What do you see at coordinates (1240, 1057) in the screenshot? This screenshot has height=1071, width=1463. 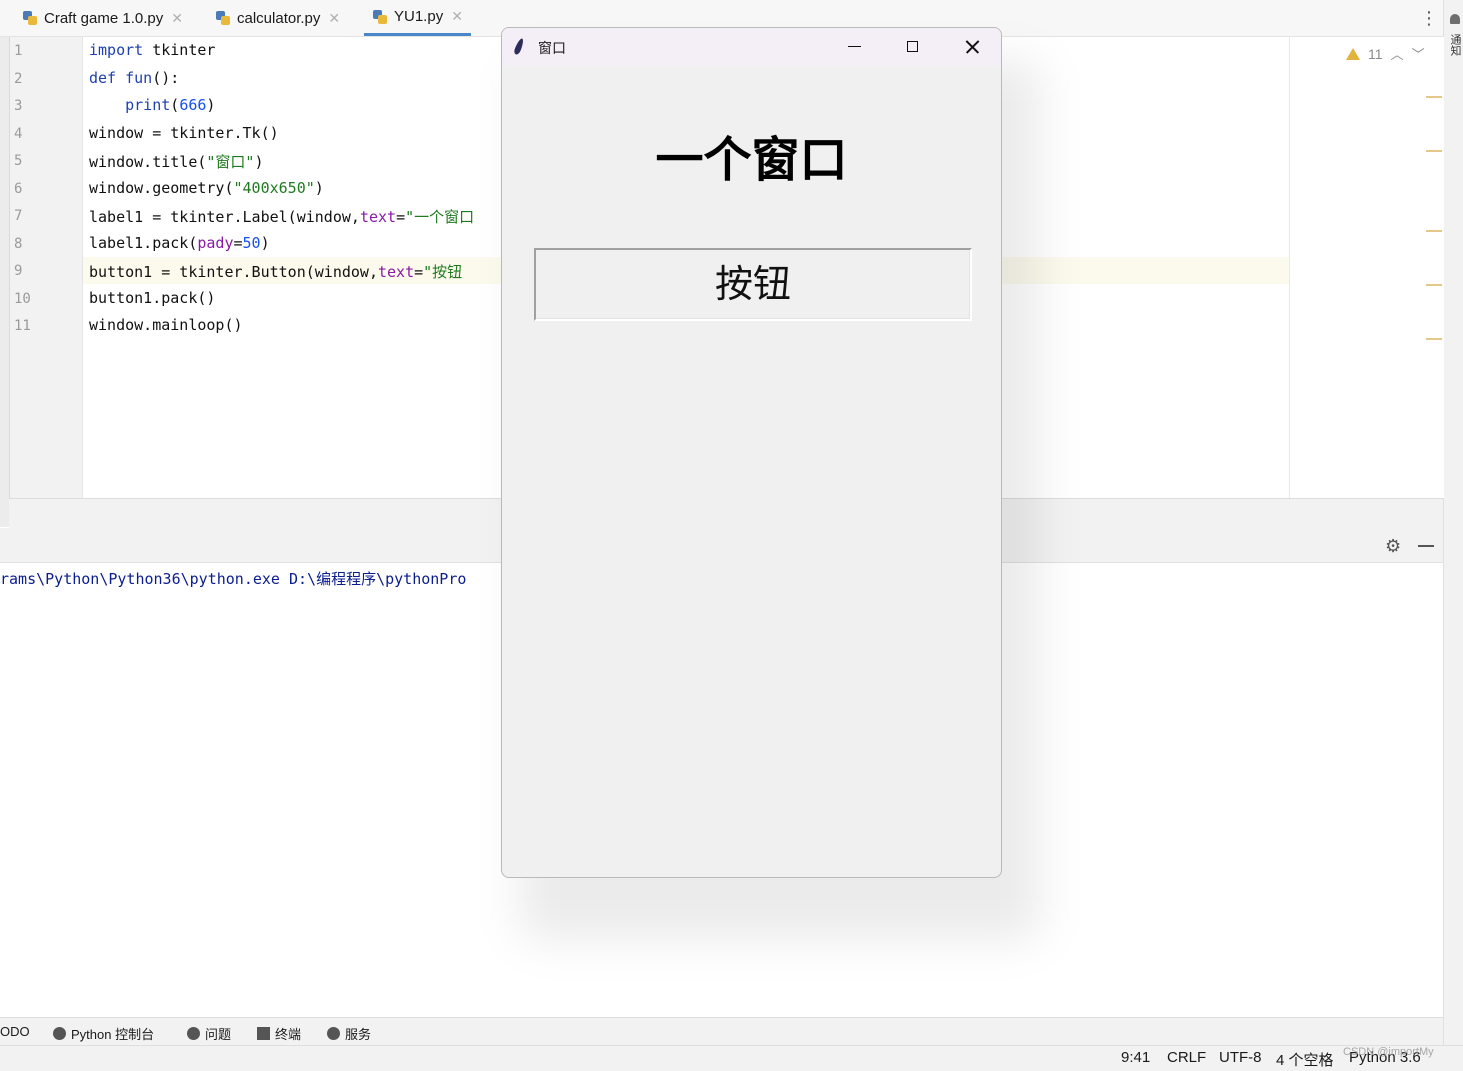 I see `status-encoding: UTF-8` at bounding box center [1240, 1057].